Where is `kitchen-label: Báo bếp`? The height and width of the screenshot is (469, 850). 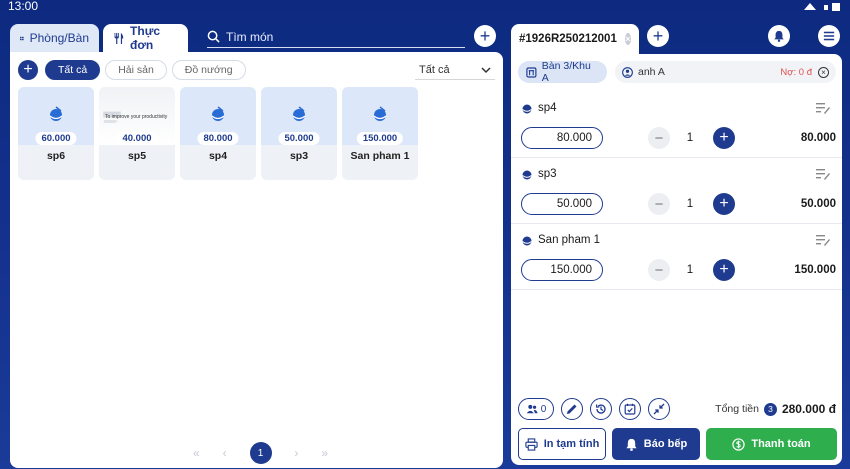 kitchen-label: Báo bếp is located at coordinates (665, 444).